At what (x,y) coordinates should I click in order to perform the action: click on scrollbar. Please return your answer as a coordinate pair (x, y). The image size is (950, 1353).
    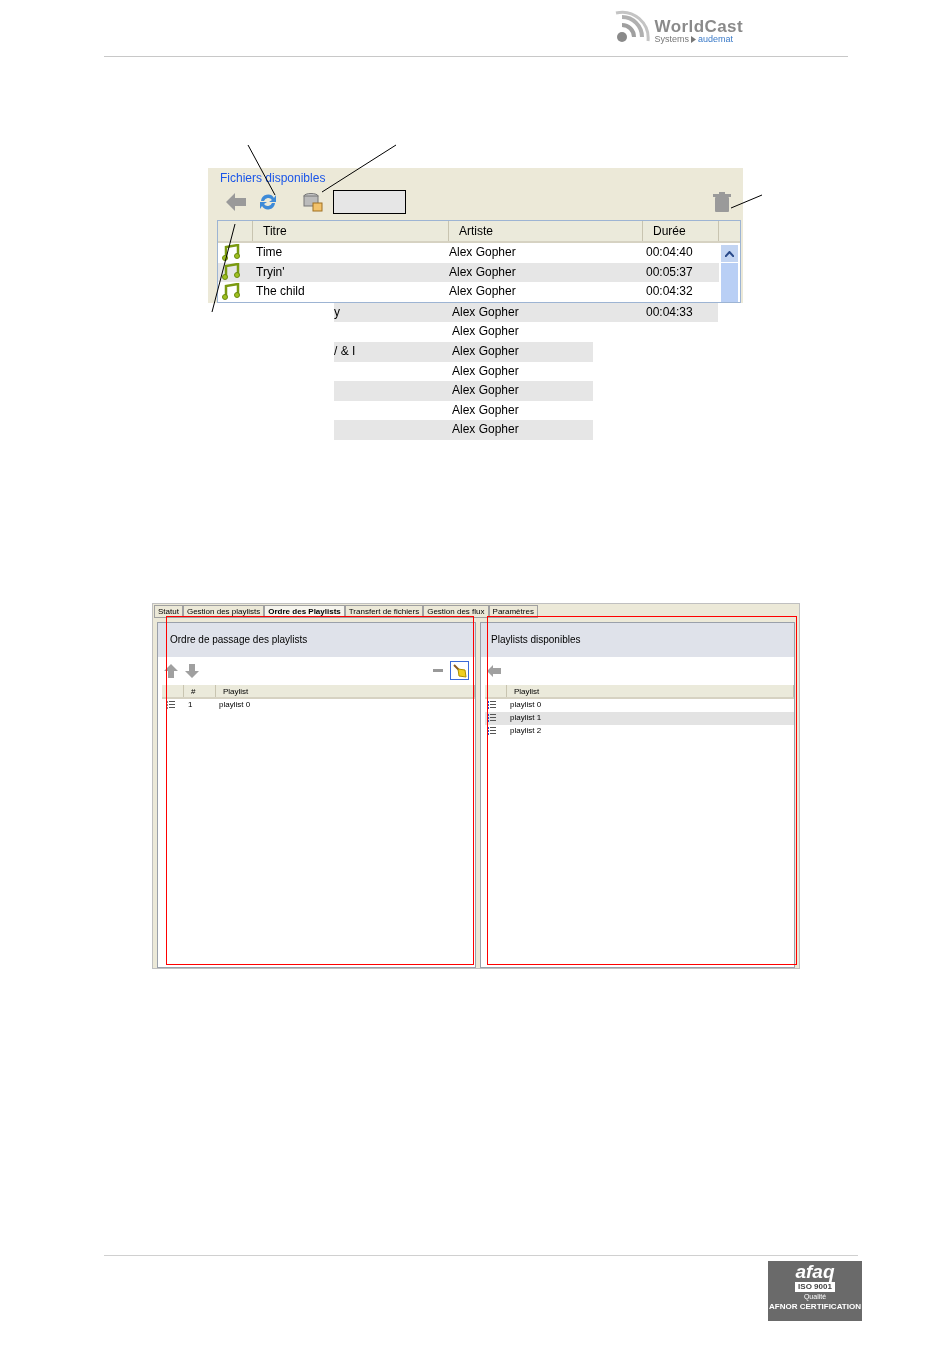
    Looking at the image, I should click on (729, 272).